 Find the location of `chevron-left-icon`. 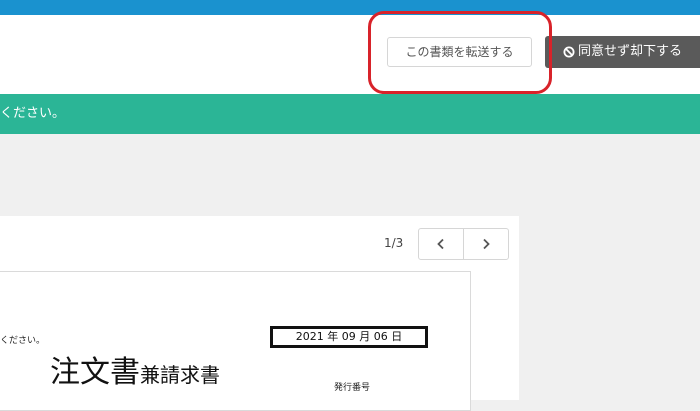

chevron-left-icon is located at coordinates (440, 244).